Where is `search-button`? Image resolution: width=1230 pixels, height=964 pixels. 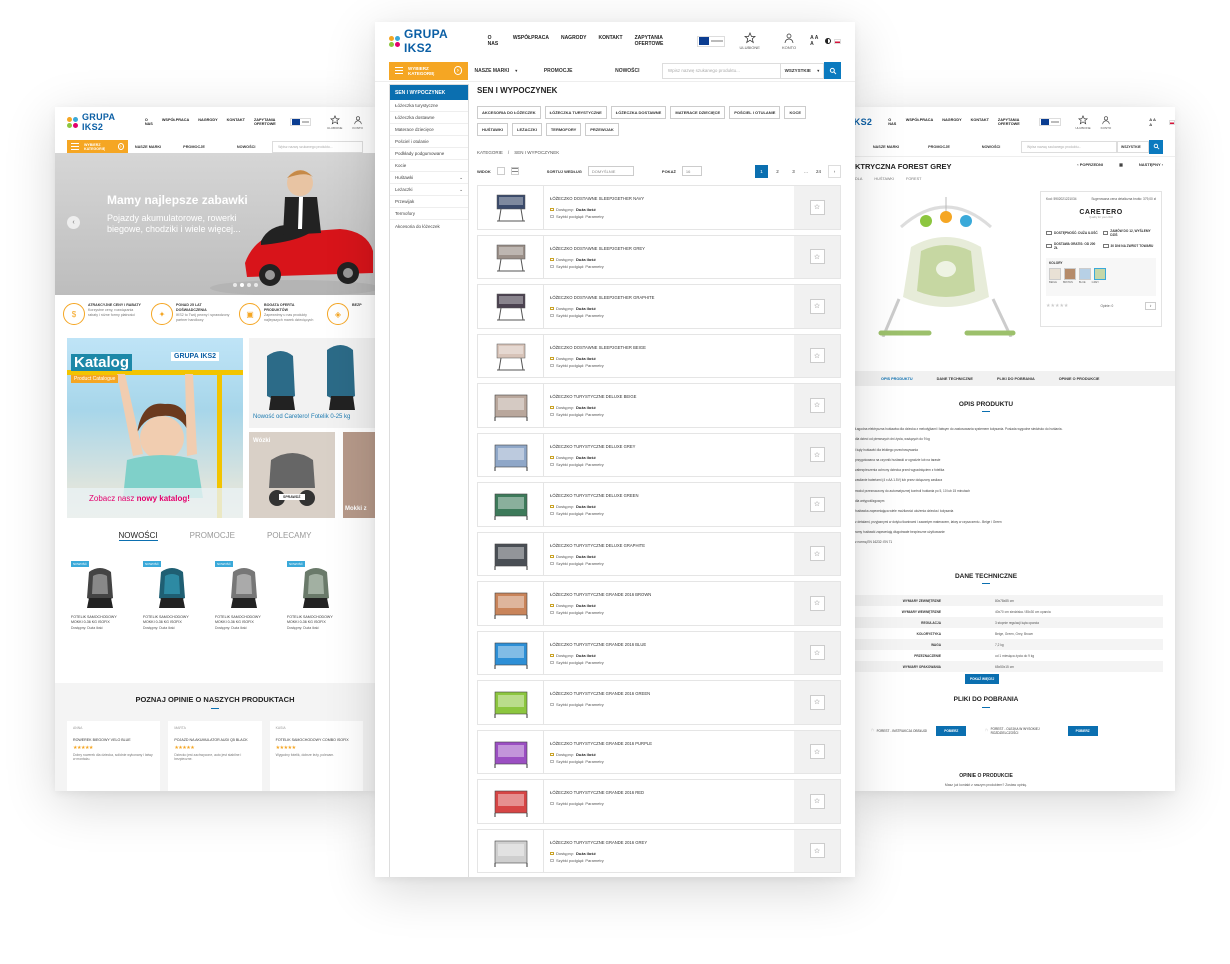
search-button is located at coordinates (832, 70).